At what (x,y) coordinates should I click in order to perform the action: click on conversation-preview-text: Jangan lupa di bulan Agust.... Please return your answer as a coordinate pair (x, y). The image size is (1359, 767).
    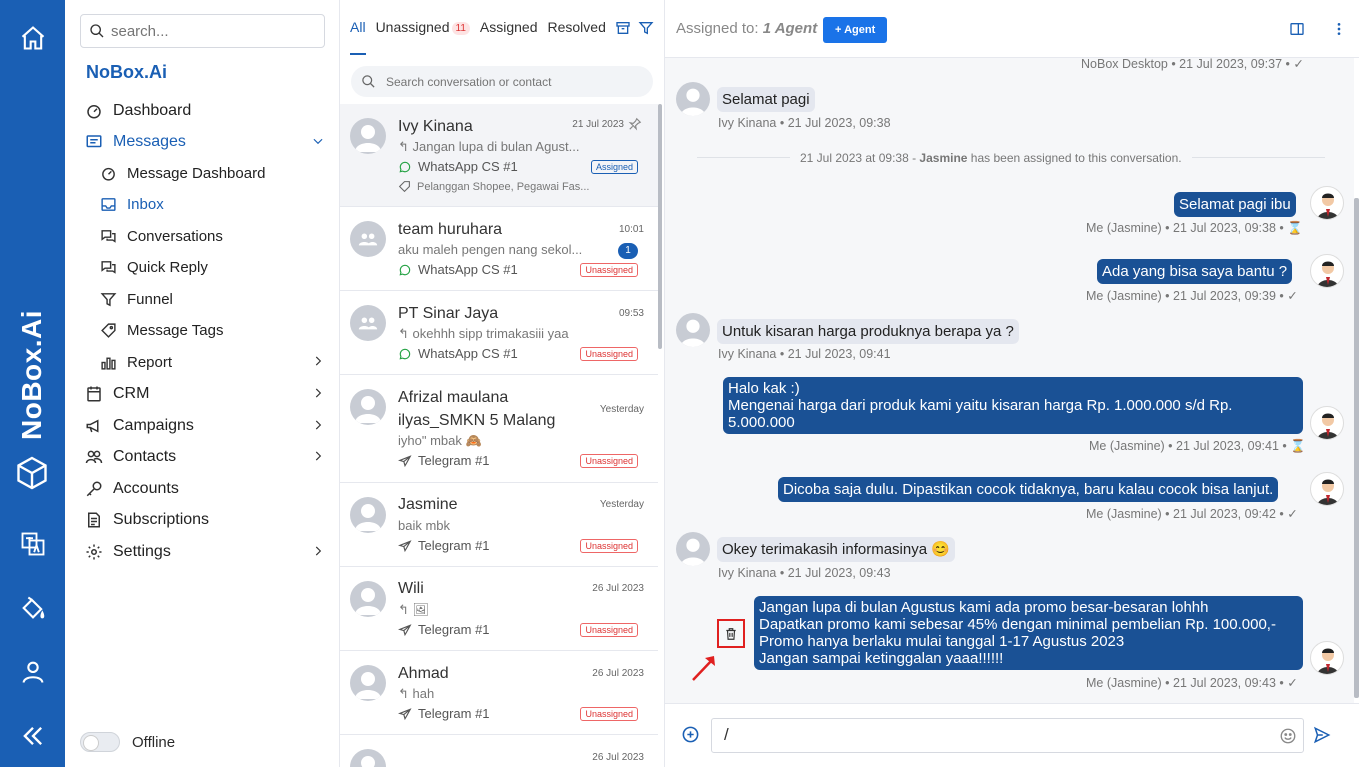
    Looking at the image, I should click on (496, 146).